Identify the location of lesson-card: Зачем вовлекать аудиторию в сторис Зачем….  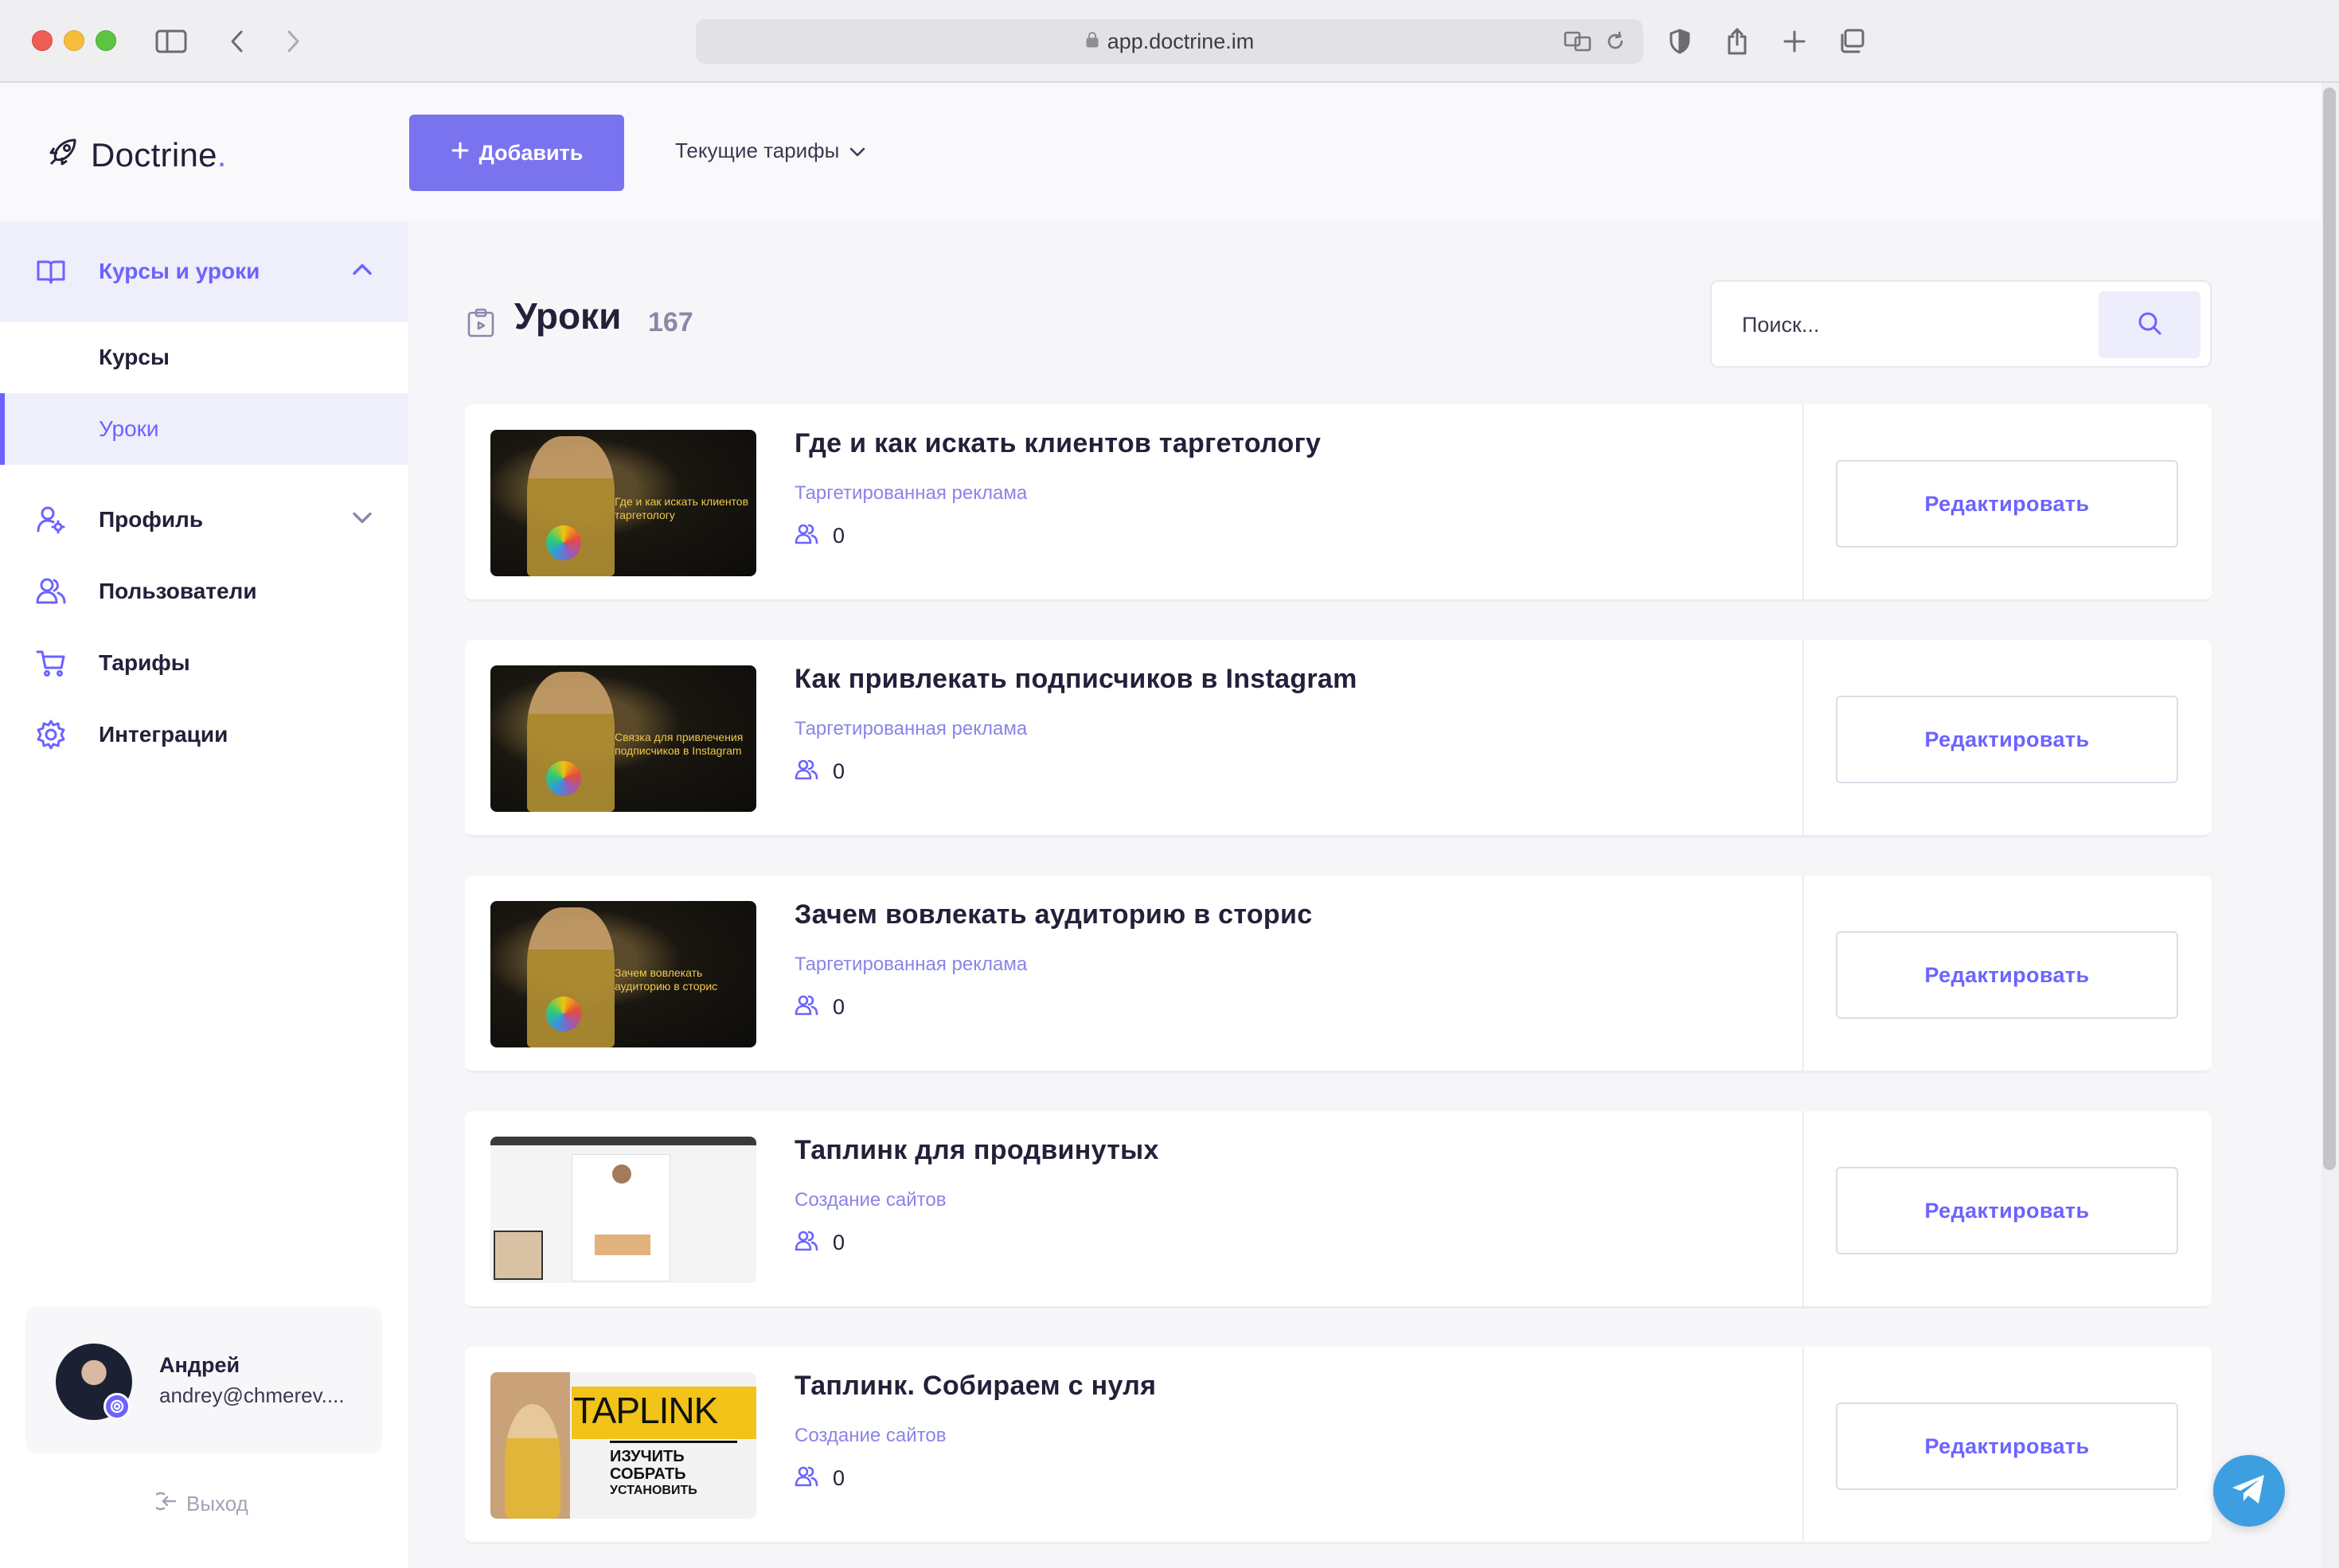
(1339, 975).